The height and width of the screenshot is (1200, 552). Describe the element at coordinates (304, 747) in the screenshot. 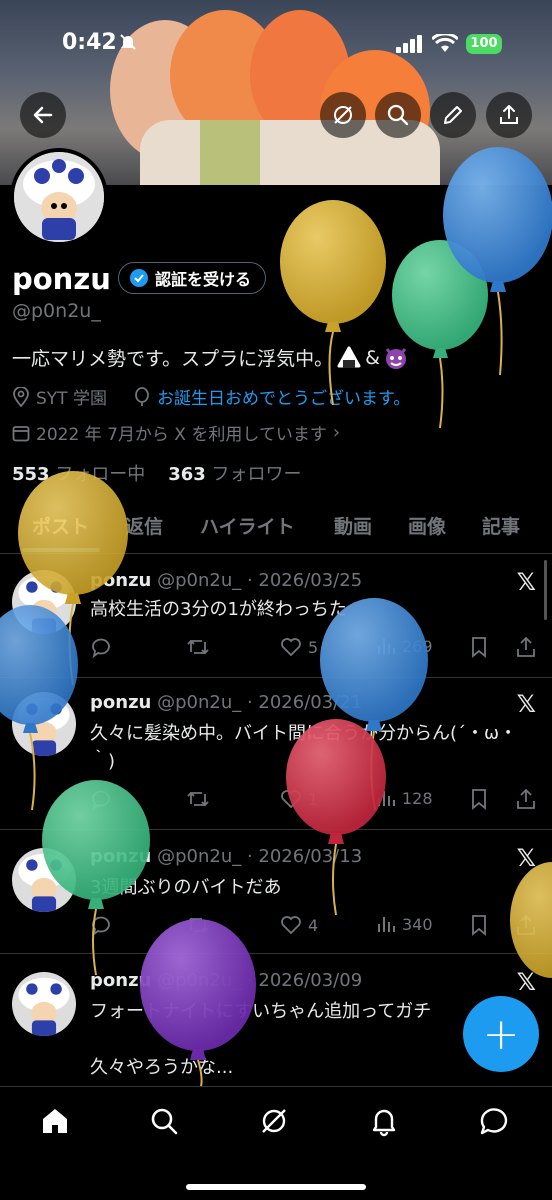

I see `post-text: 久々に髪染め中。バイト間に合うか分からん(´・ω・｀)` at that location.